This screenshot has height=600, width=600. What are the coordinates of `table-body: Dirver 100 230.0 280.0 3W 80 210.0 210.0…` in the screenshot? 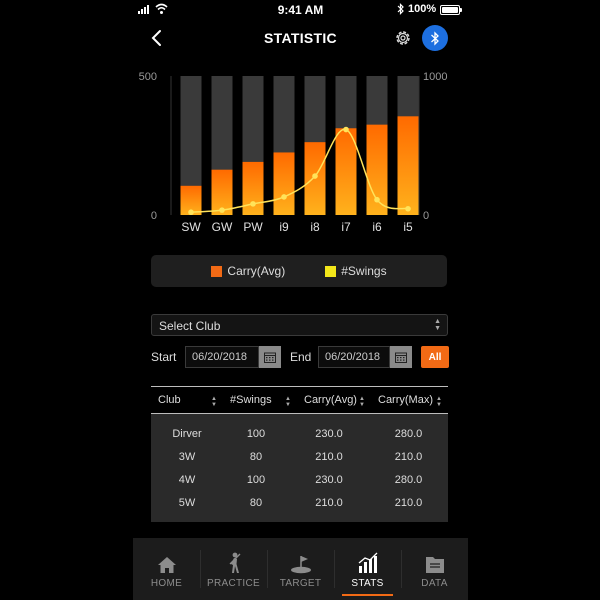 It's located at (299, 468).